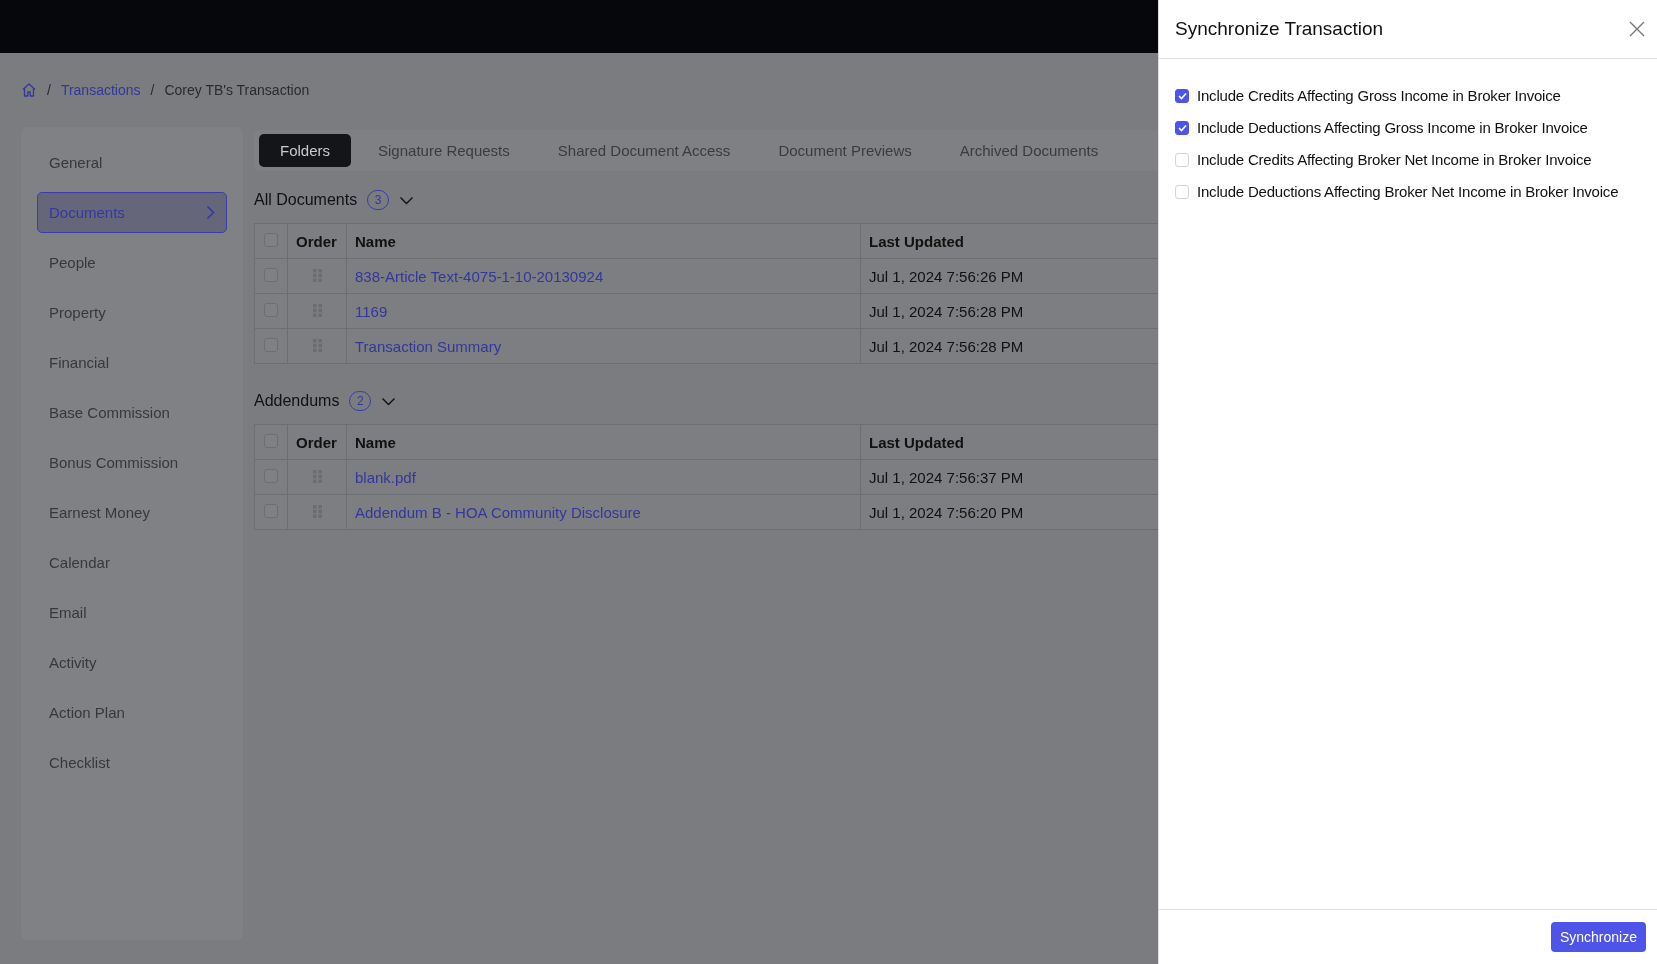 Image resolution: width=1657 pixels, height=964 pixels. Describe the element at coordinates (305, 150) in the screenshot. I see `tab: Folders` at that location.